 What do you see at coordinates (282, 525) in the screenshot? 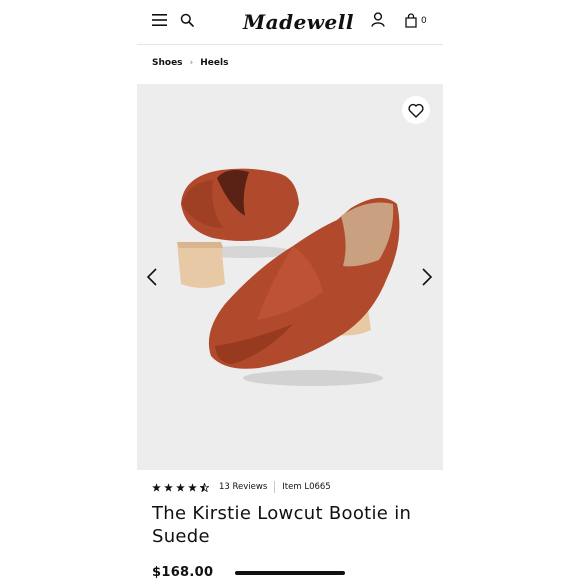
I see `product-title: The Kirstie Lowcut Bootie in Suede` at bounding box center [282, 525].